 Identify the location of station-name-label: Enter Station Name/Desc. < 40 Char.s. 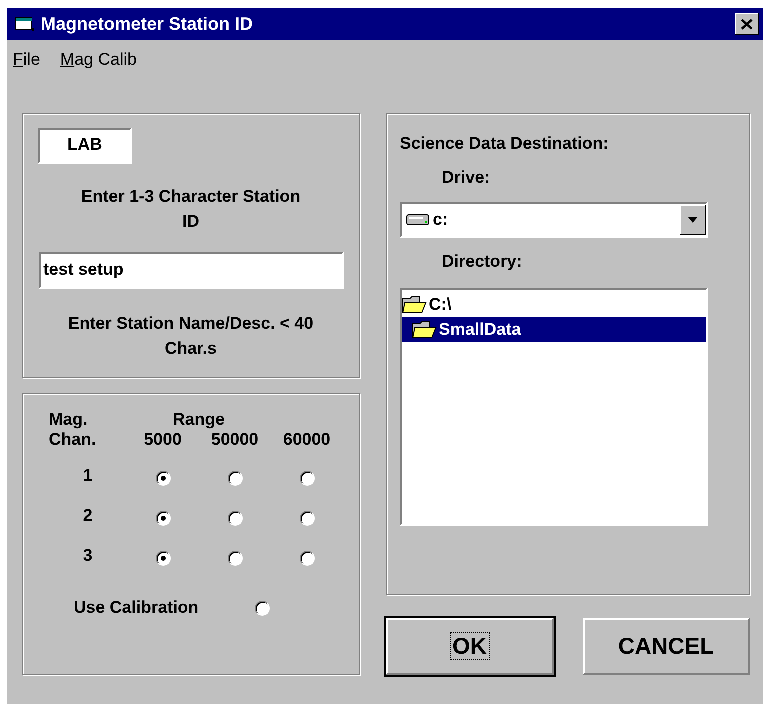
(191, 336).